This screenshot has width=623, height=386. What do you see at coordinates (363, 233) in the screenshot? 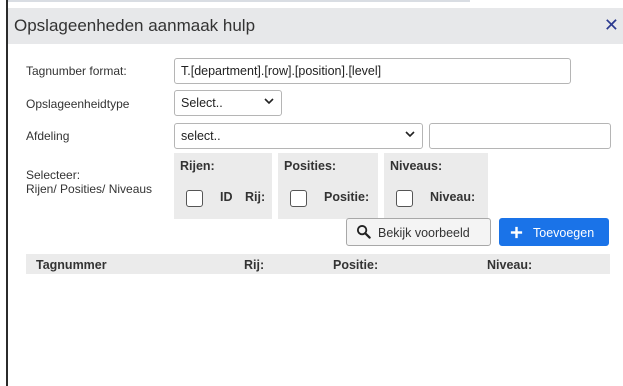
I see `search-icon` at bounding box center [363, 233].